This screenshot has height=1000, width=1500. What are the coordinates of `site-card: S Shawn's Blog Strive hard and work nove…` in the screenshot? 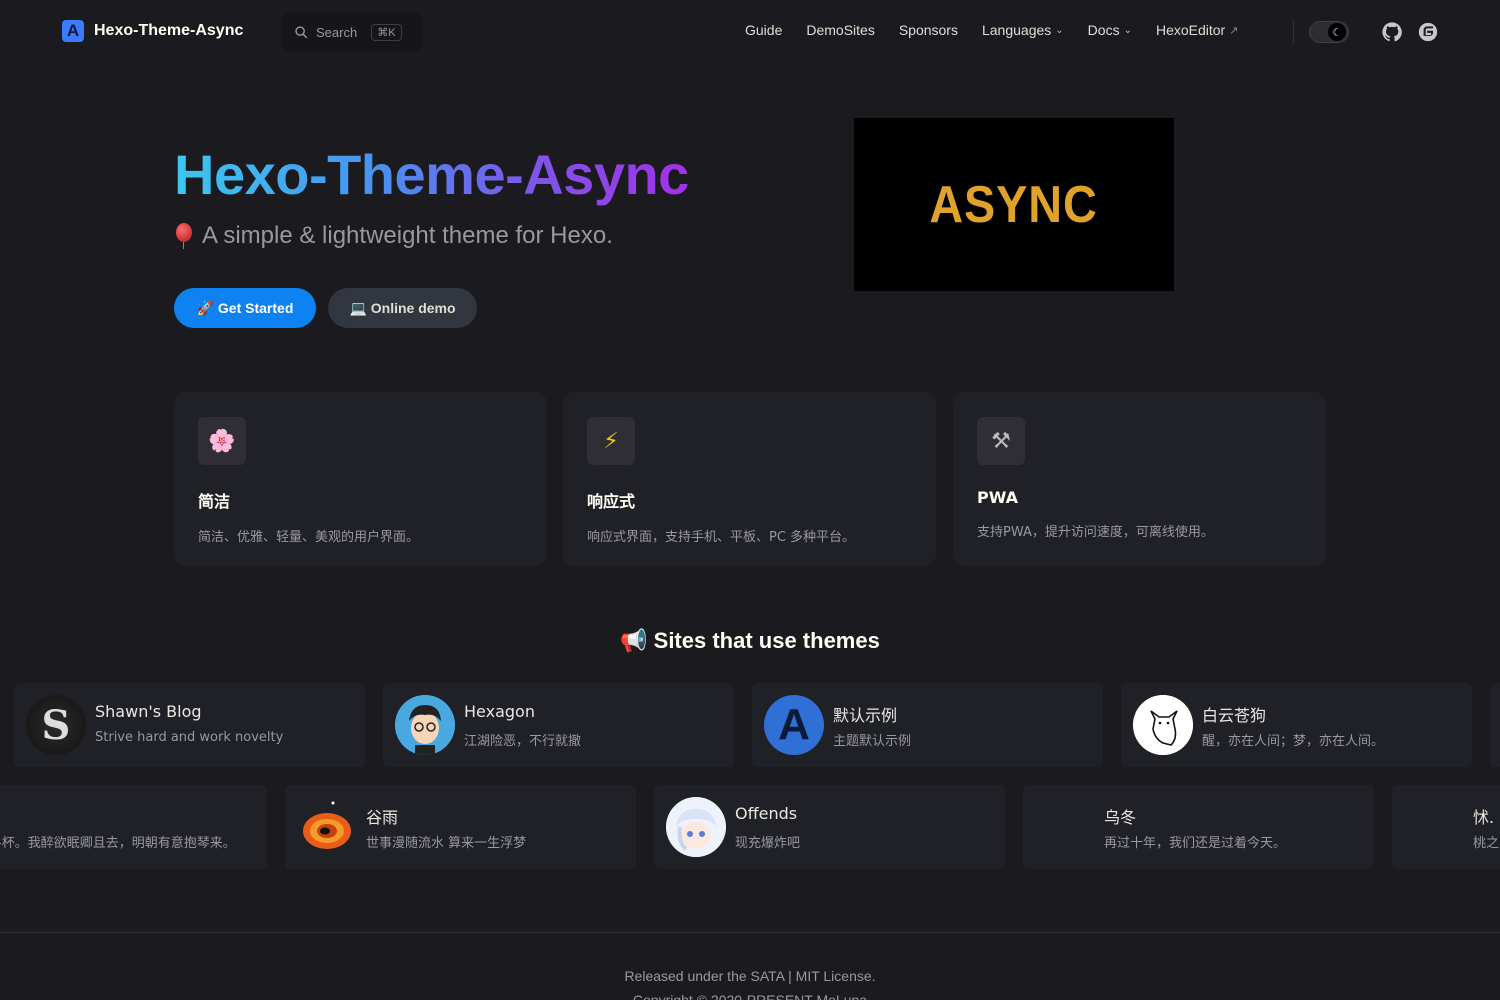 It's located at (189, 725).